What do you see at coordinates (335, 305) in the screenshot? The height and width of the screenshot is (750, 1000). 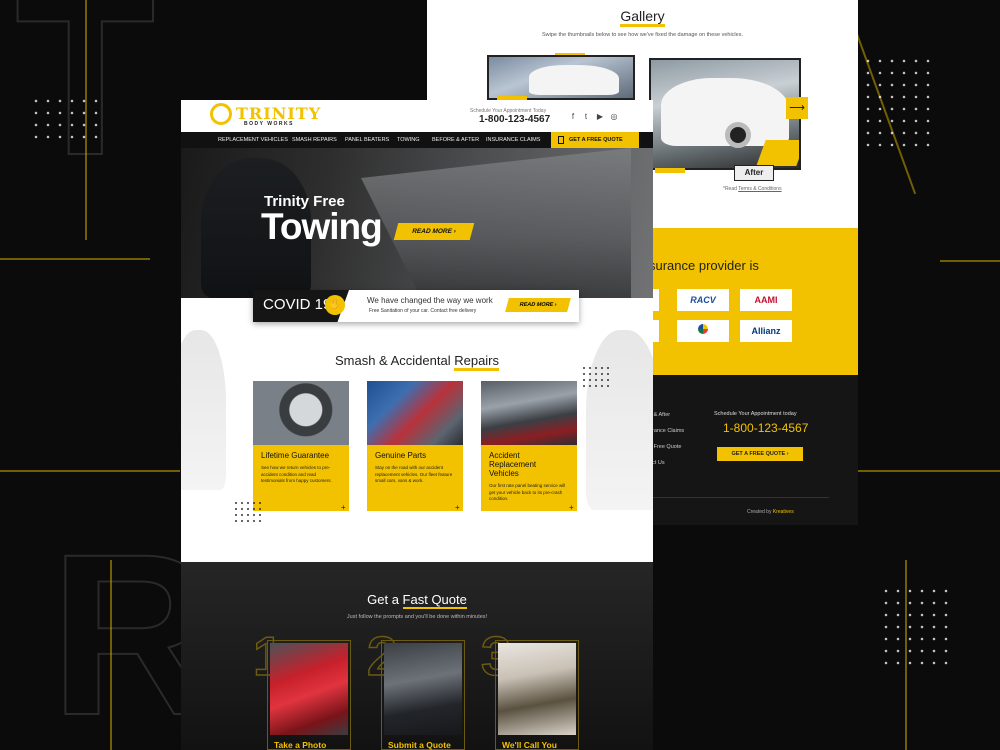 I see `hand-stop-icon: ✋` at bounding box center [335, 305].